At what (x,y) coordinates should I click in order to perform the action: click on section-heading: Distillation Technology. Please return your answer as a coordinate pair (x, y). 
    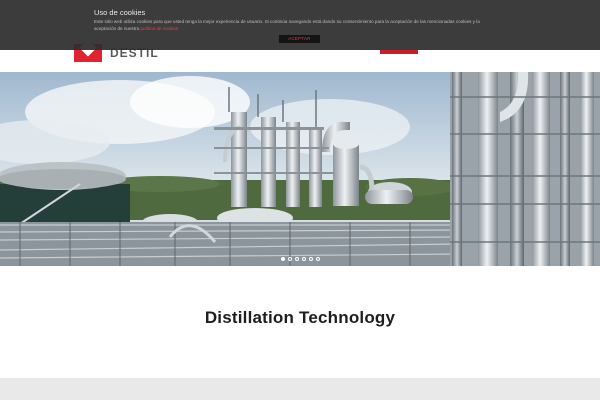
    Looking at the image, I should click on (300, 317).